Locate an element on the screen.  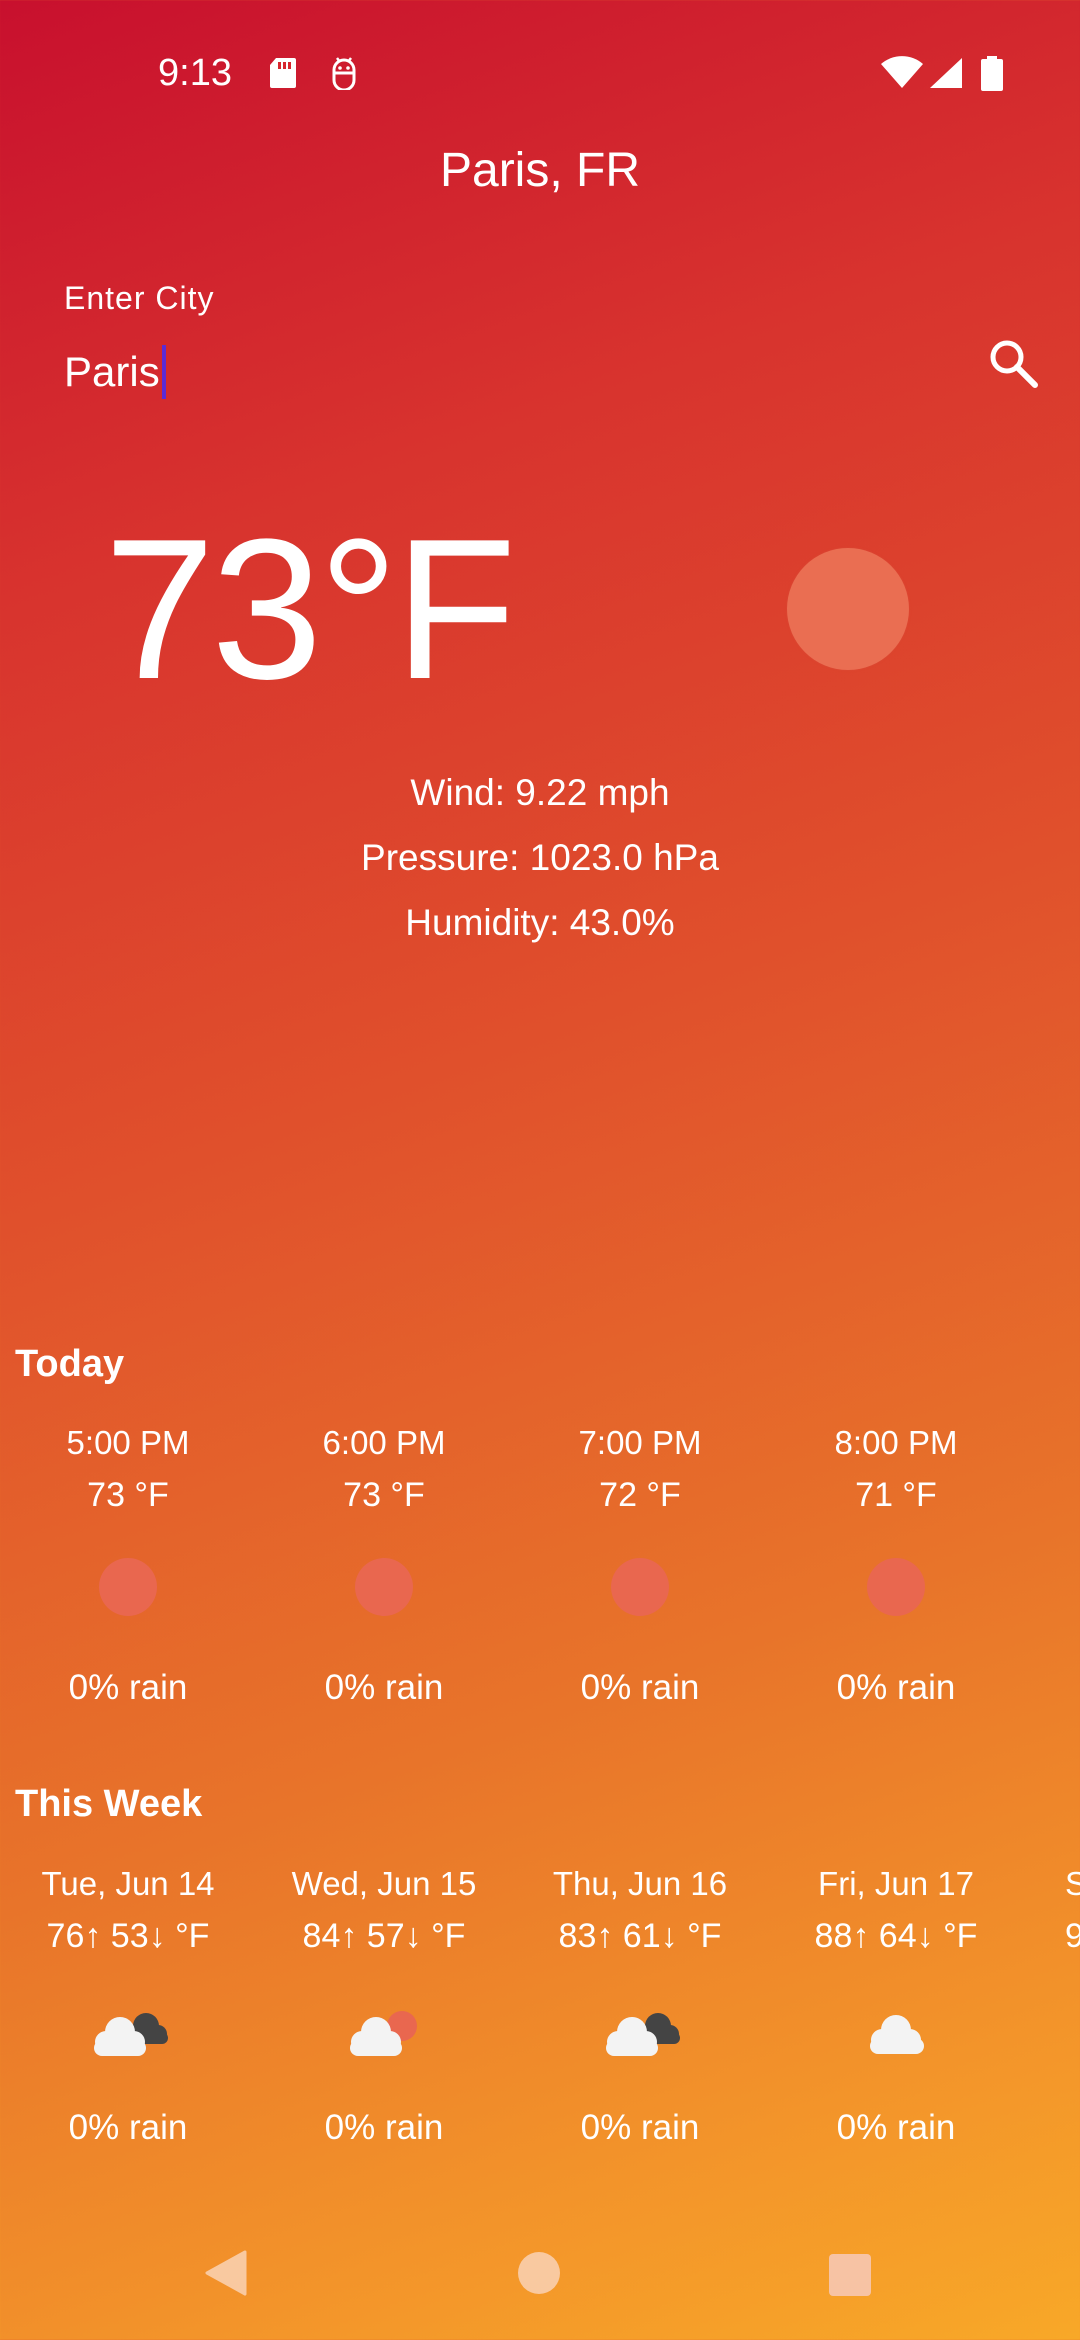
day-temps: 83↑ 61↓ °F is located at coordinates (640, 1936).